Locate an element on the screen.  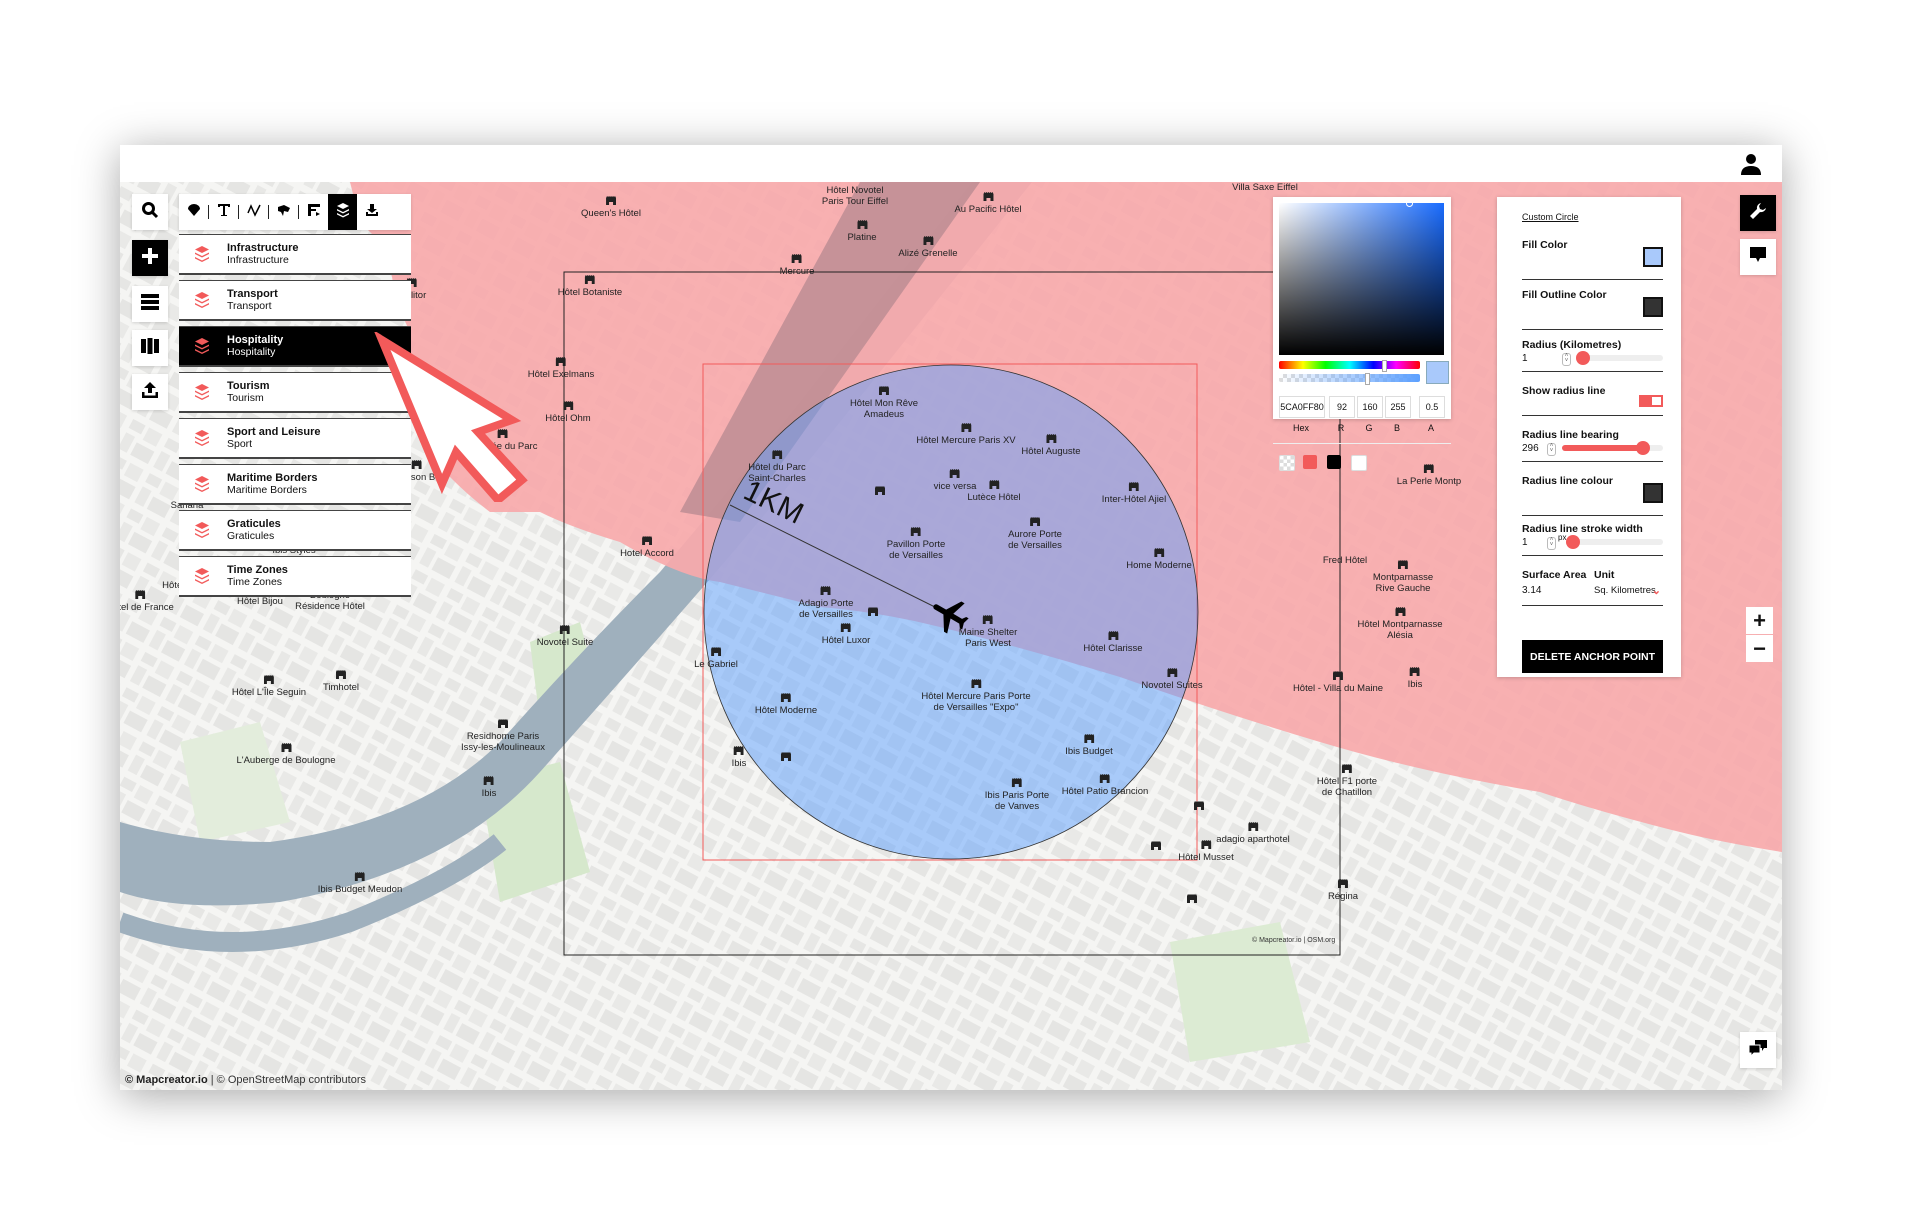
hotel-poi: Residhome Paris Issy-les-Moulineaux is located at coordinates (503, 736).